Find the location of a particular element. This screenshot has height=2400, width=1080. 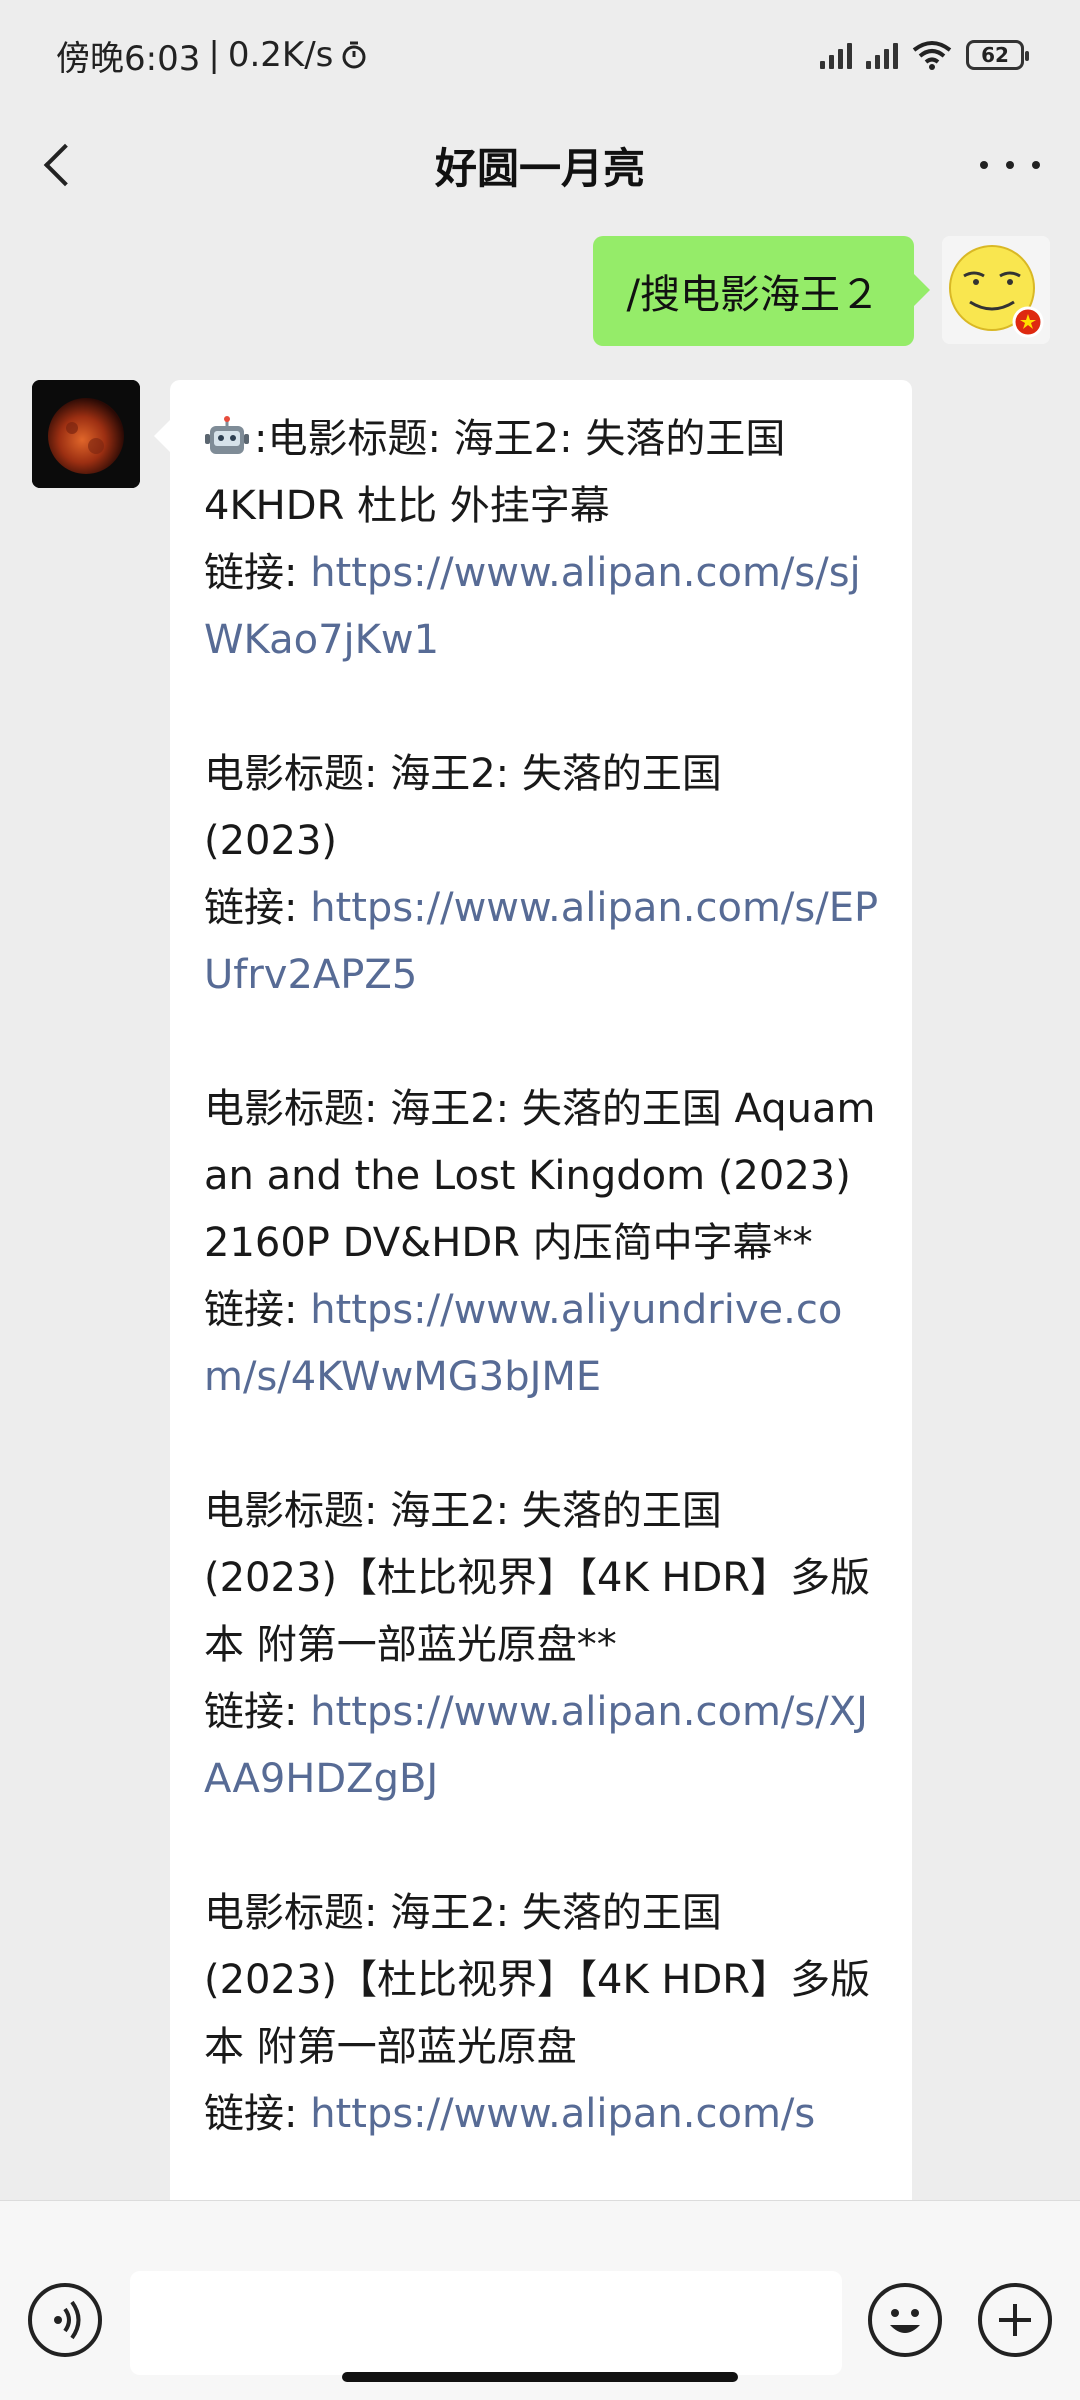

result-link-row: 链接: https://www.alipan.com/s is located at coordinates (542, 2114).